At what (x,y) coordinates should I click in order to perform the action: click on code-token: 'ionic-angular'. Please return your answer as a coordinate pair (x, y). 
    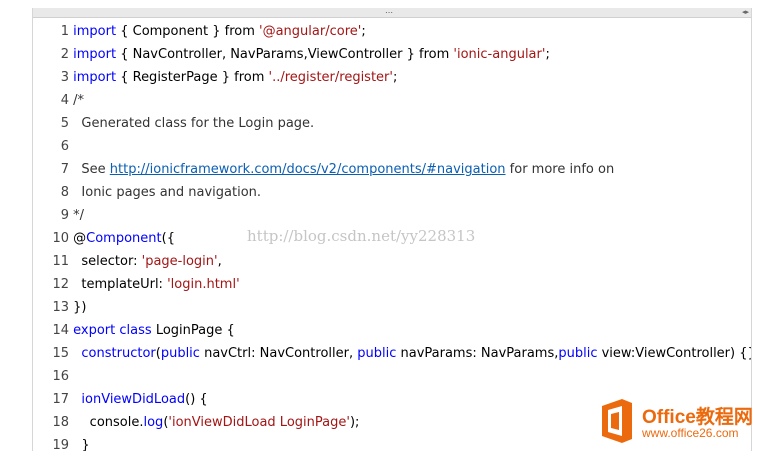
    Looking at the image, I should click on (499, 54).